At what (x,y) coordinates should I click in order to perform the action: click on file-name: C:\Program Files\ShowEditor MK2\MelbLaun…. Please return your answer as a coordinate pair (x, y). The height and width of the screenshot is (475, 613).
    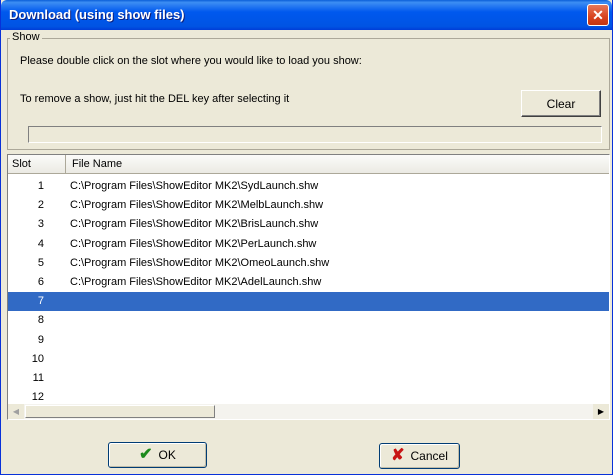
    Looking at the image, I should click on (197, 205).